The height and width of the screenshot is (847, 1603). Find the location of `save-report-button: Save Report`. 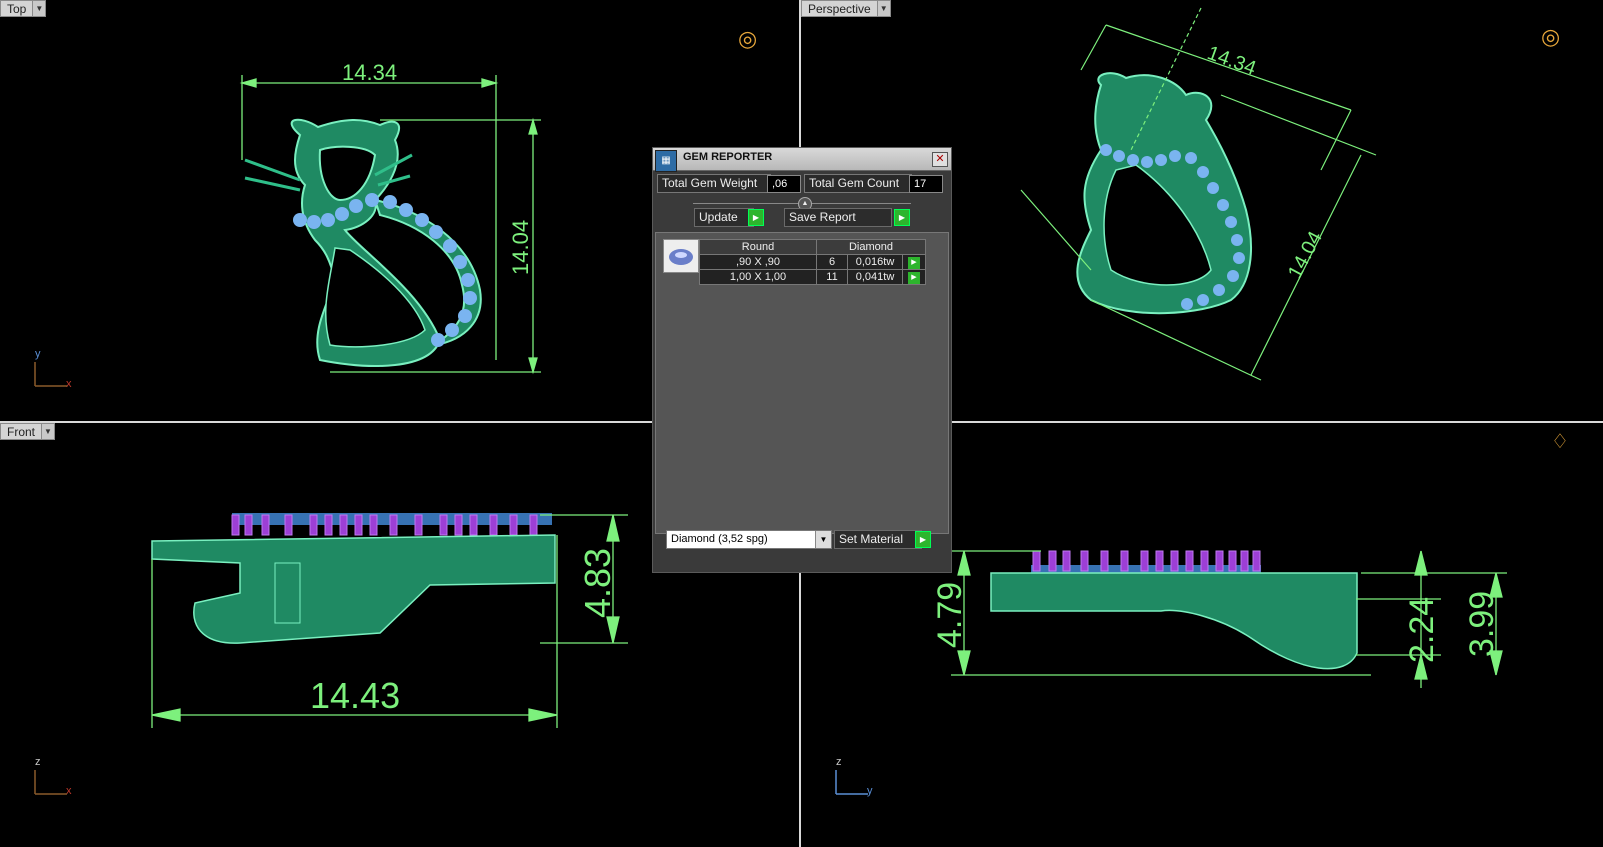

save-report-button: Save Report is located at coordinates (838, 217).